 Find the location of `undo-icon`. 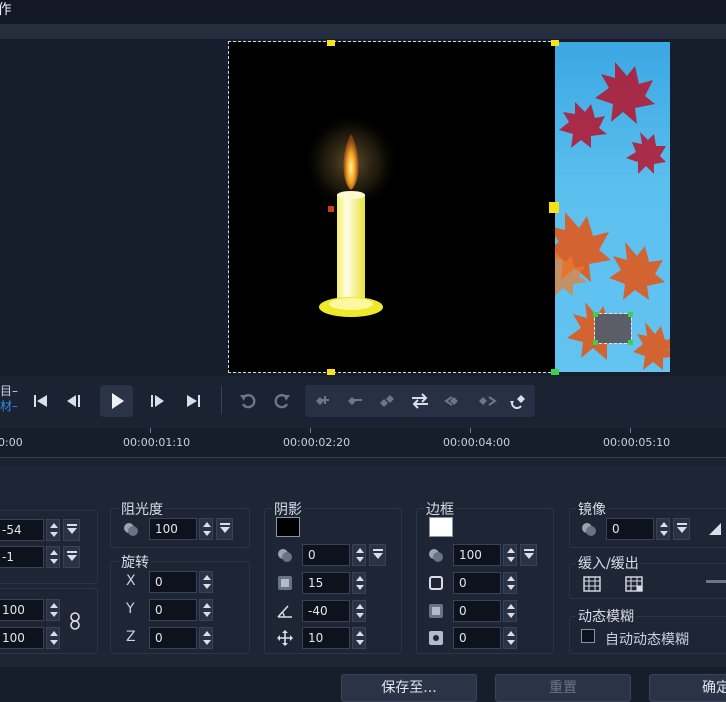

undo-icon is located at coordinates (248, 401).